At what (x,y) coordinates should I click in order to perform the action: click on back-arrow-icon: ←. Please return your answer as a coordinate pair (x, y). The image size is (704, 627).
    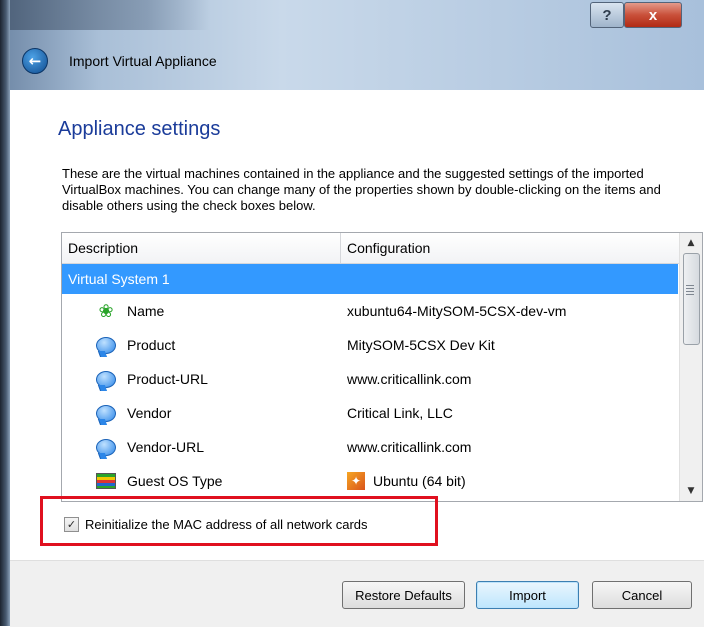
    Looking at the image, I should click on (35, 61).